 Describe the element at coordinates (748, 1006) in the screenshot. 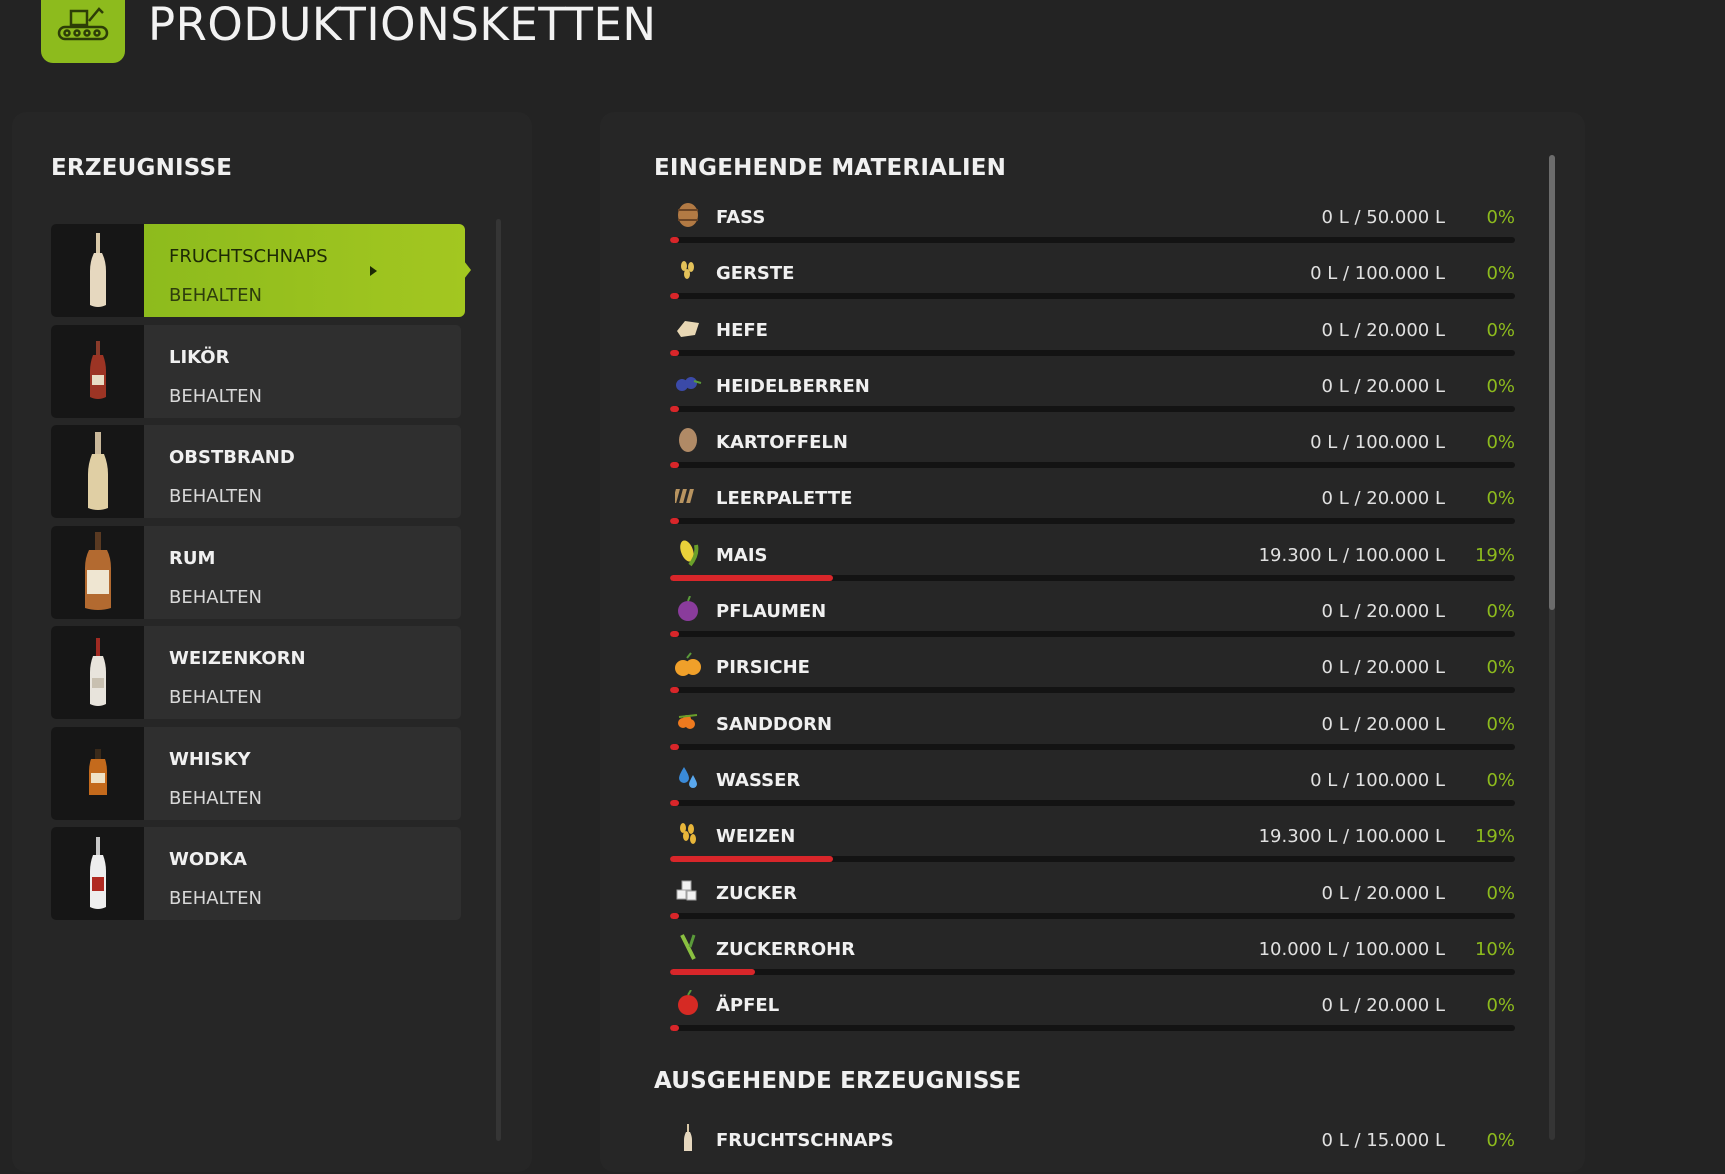

I see `material-name: ÄPFEL` at that location.